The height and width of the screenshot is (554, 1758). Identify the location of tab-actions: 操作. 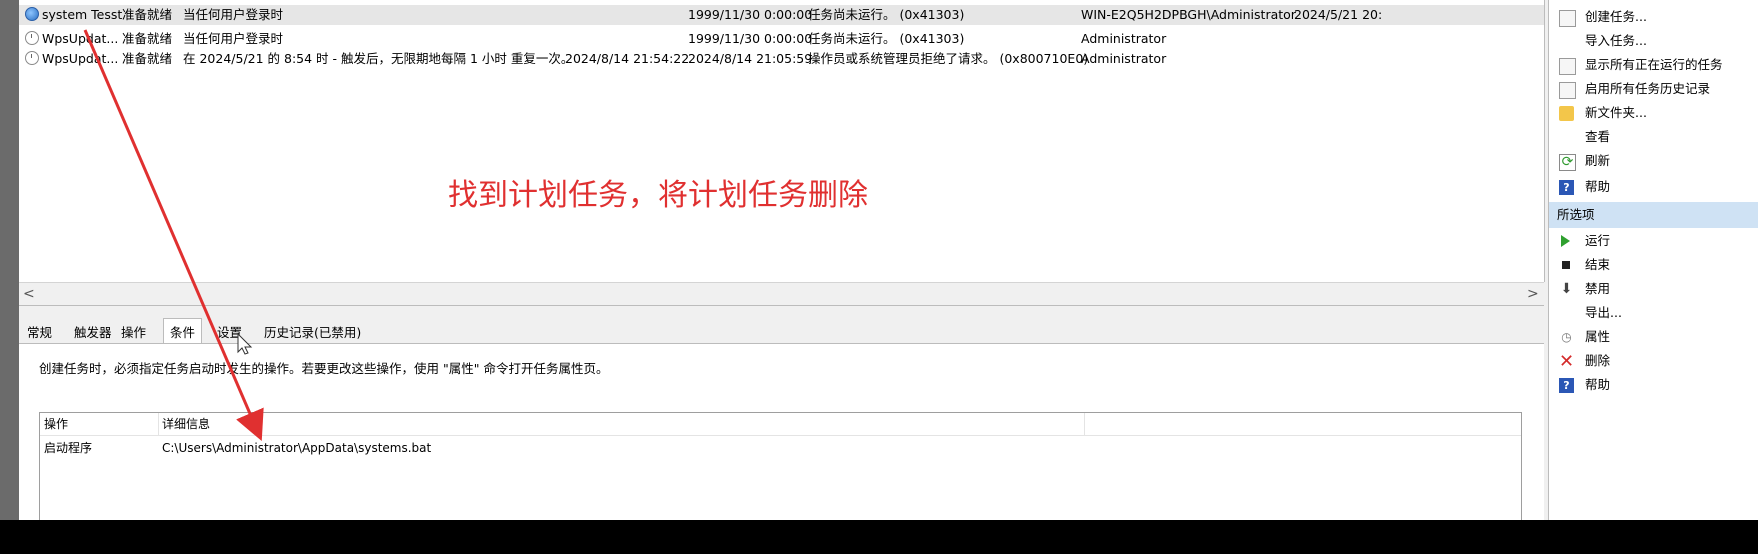
(133, 331).